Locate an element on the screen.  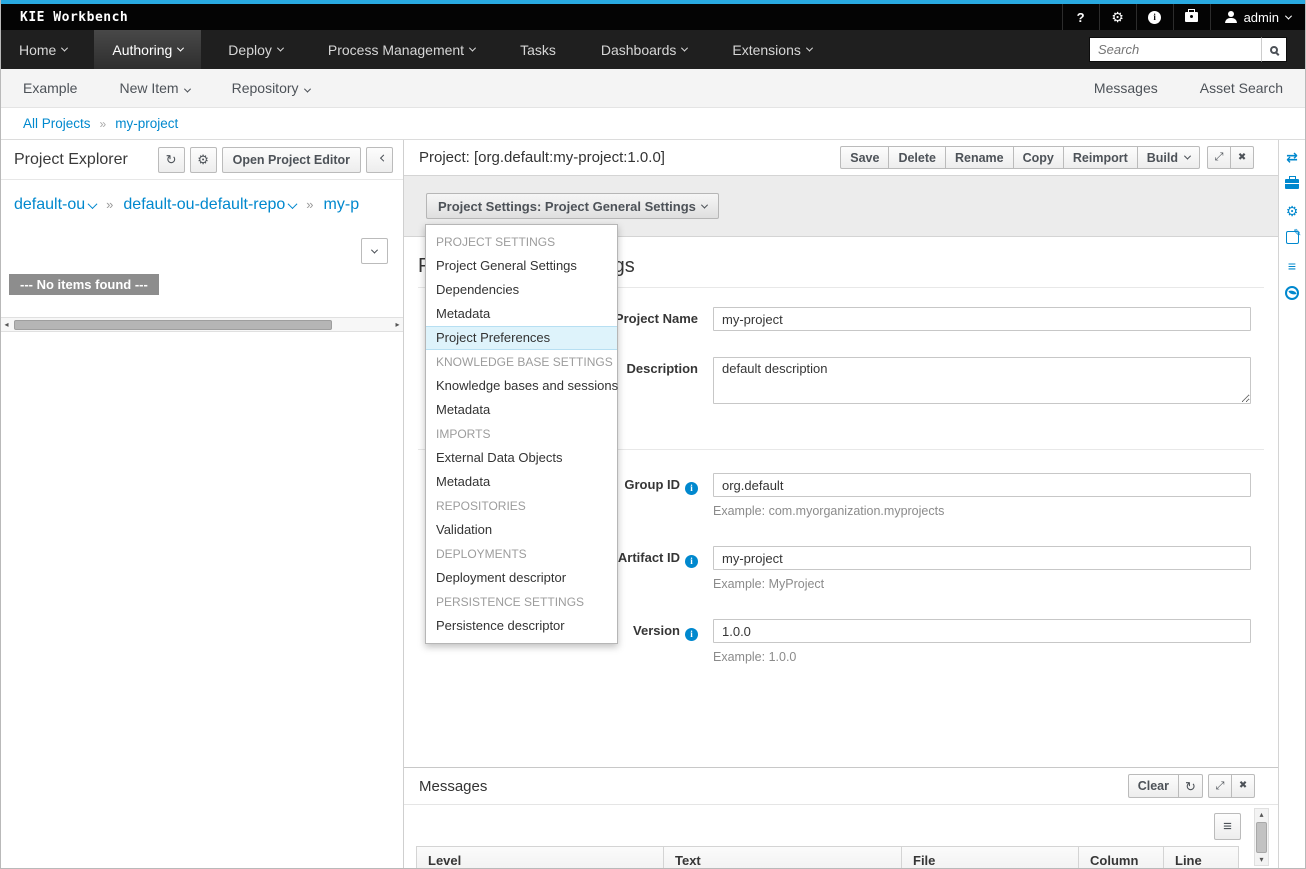
user-menu: admin is located at coordinates (1257, 17).